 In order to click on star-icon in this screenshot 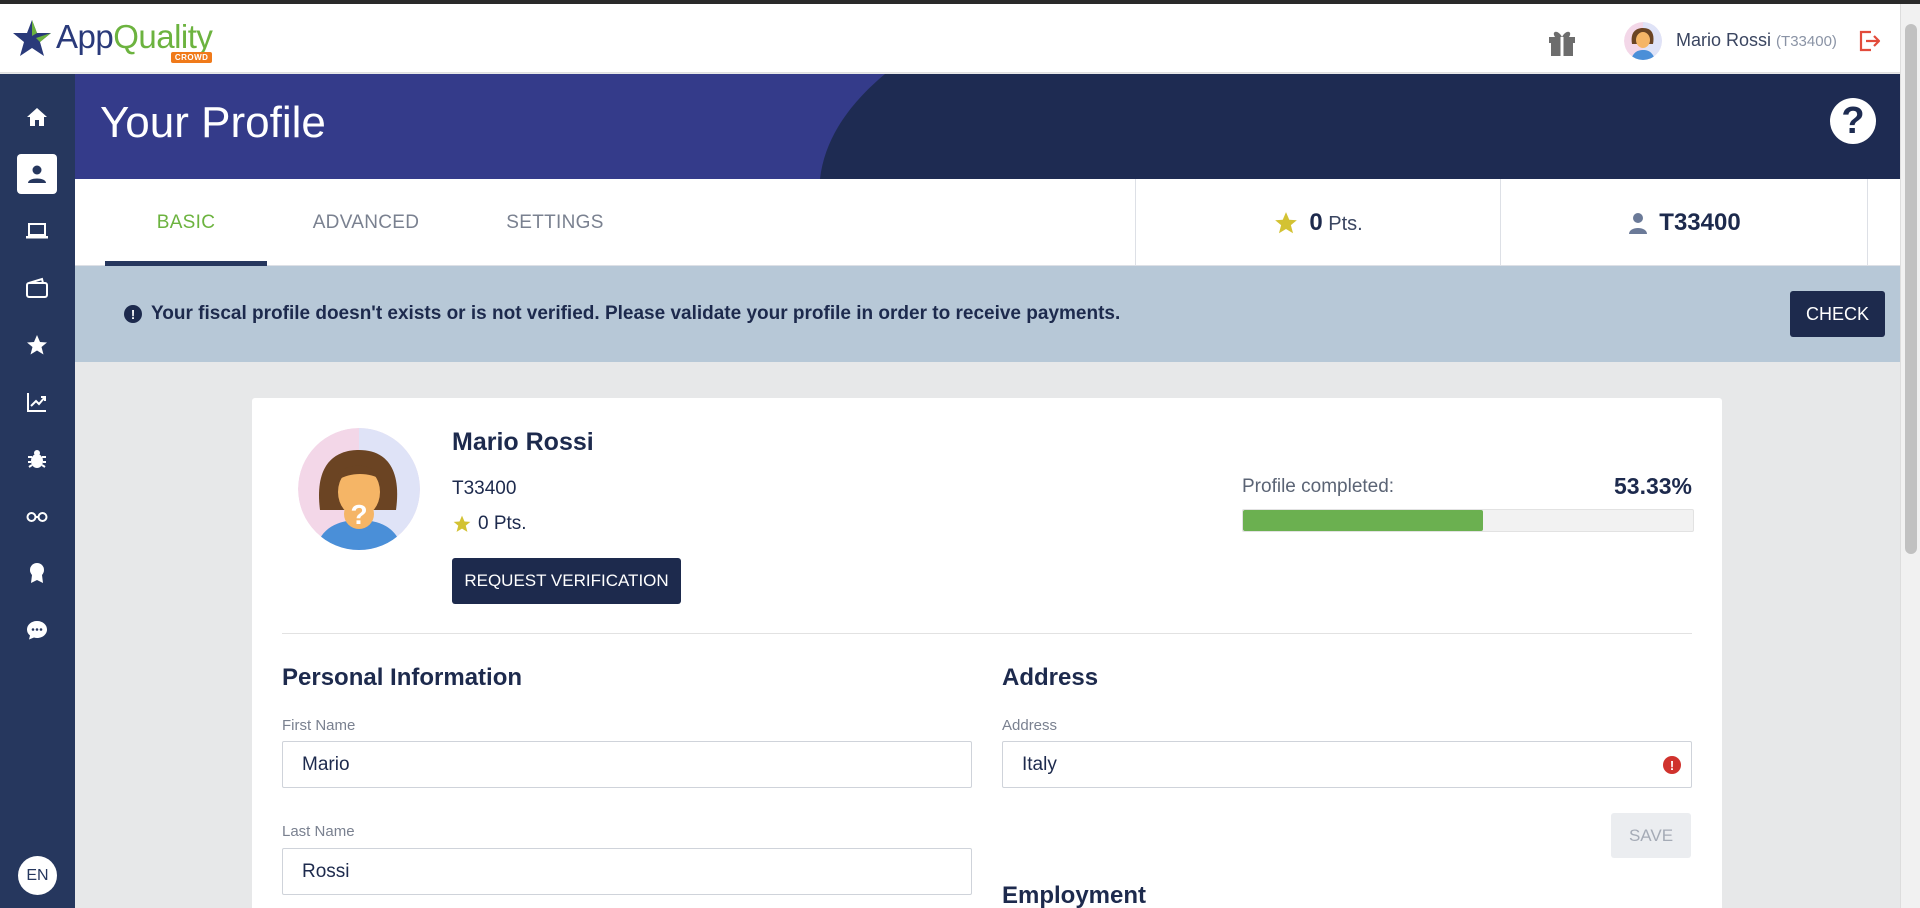, I will do `click(37, 345)`.